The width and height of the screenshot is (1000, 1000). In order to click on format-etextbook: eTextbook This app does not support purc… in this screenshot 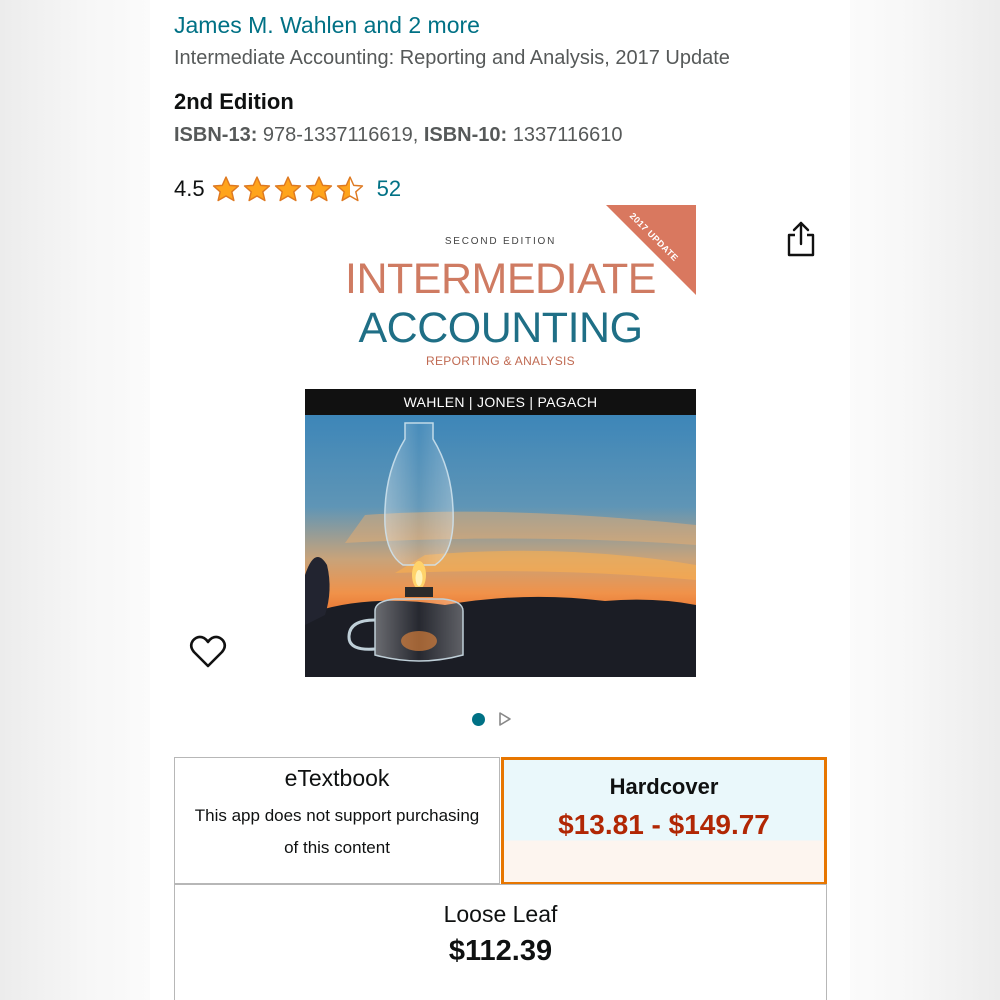, I will do `click(337, 820)`.